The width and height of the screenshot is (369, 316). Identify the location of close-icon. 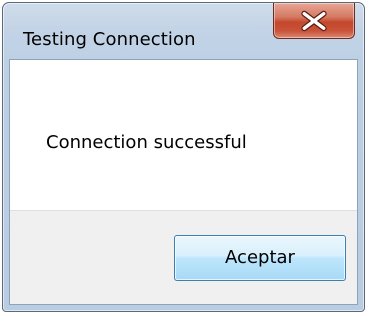
(314, 21).